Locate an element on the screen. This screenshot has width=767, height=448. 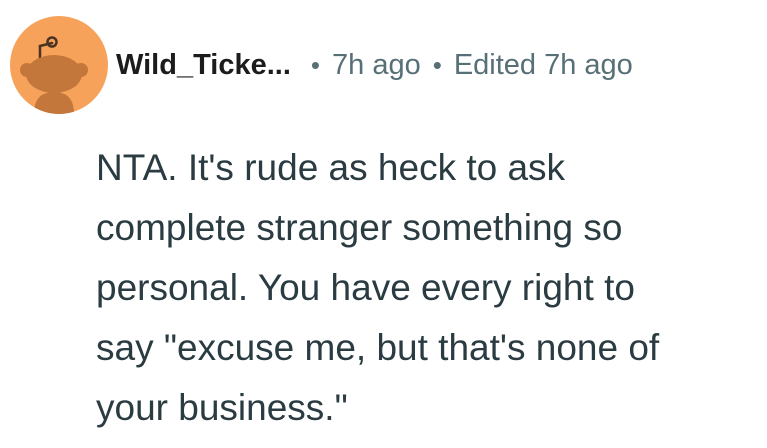
comment-line: NTA. It's rude as heck to ask is located at coordinates (331, 167).